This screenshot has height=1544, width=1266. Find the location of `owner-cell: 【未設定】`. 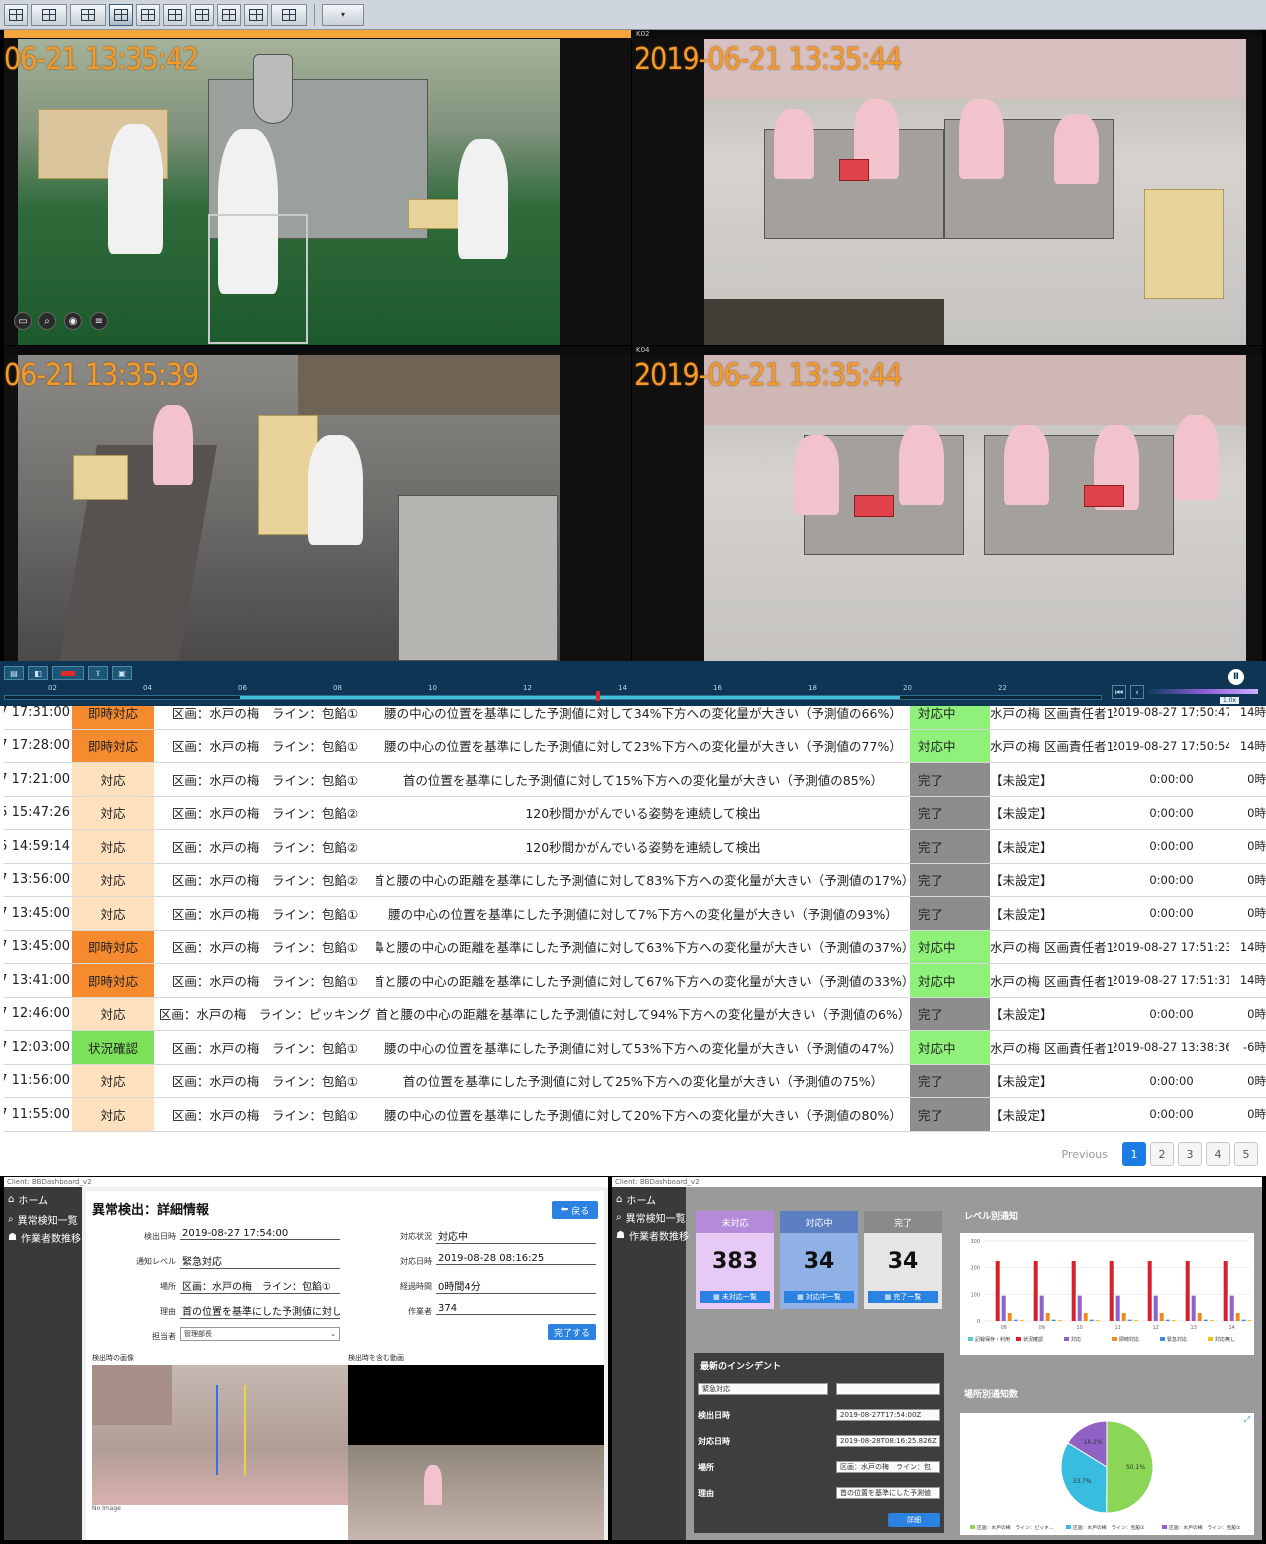

owner-cell: 【未設定】 is located at coordinates (1021, 881).